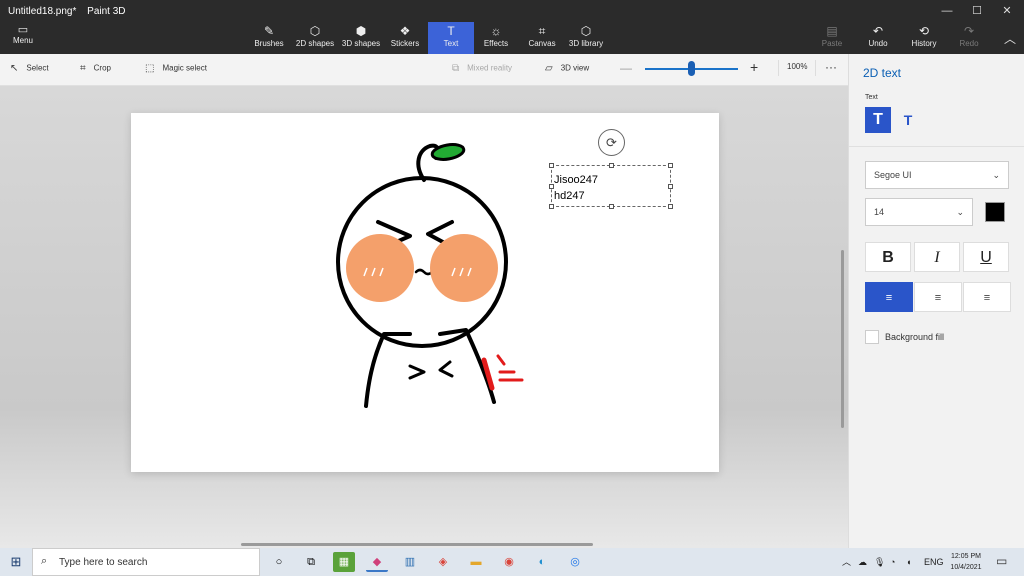 The height and width of the screenshot is (576, 1024). Describe the element at coordinates (937, 257) in the screenshot. I see `italic-button: I` at that location.